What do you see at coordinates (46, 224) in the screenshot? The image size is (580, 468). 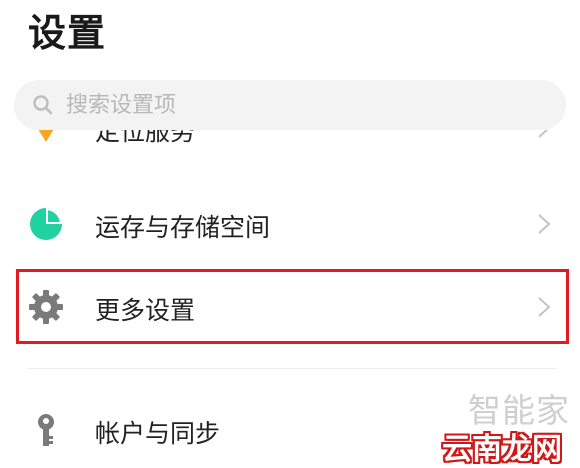 I see `storage-pie-icon` at bounding box center [46, 224].